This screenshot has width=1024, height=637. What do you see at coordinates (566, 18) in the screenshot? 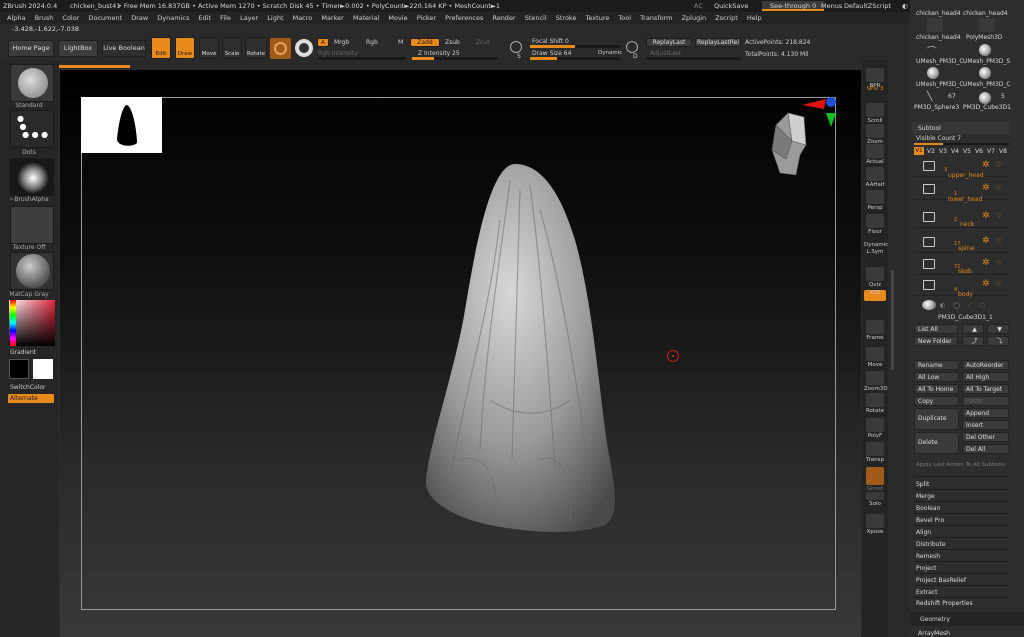
I see `menu-stroke: Stroke` at bounding box center [566, 18].